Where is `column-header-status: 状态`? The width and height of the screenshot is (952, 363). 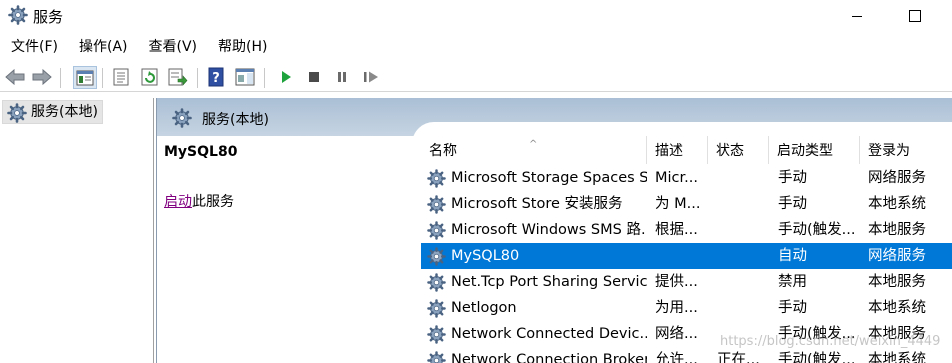 column-header-status: 状态 is located at coordinates (738, 150).